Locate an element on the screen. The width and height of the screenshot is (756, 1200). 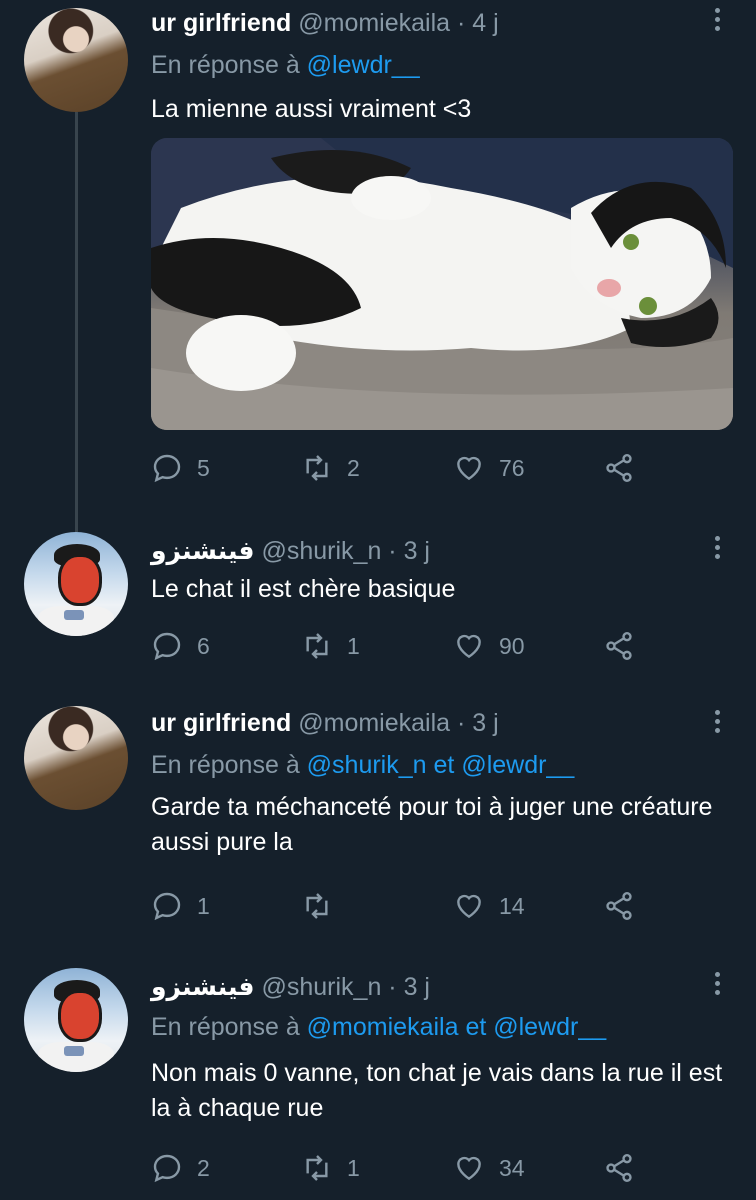
tweet-text: Le chat il est chère basique is located at coordinates (303, 589).